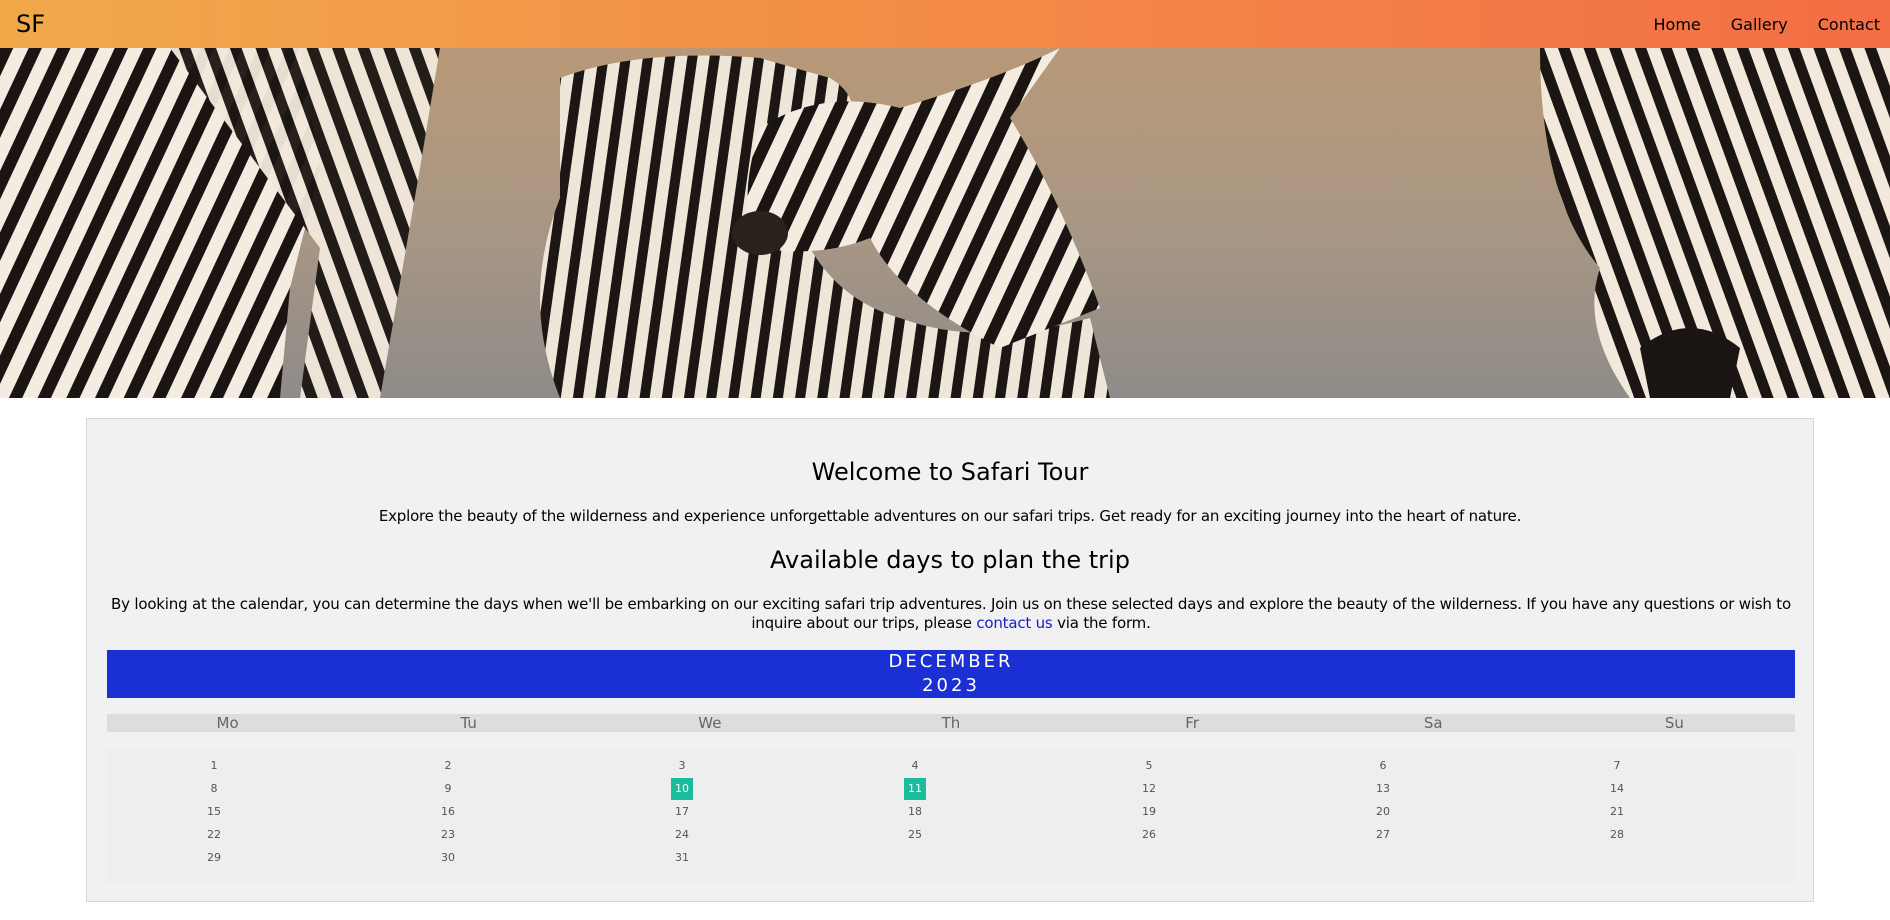 This screenshot has width=1890, height=920. I want to click on main-nav: Home Gallery Contact, so click(1752, 24).